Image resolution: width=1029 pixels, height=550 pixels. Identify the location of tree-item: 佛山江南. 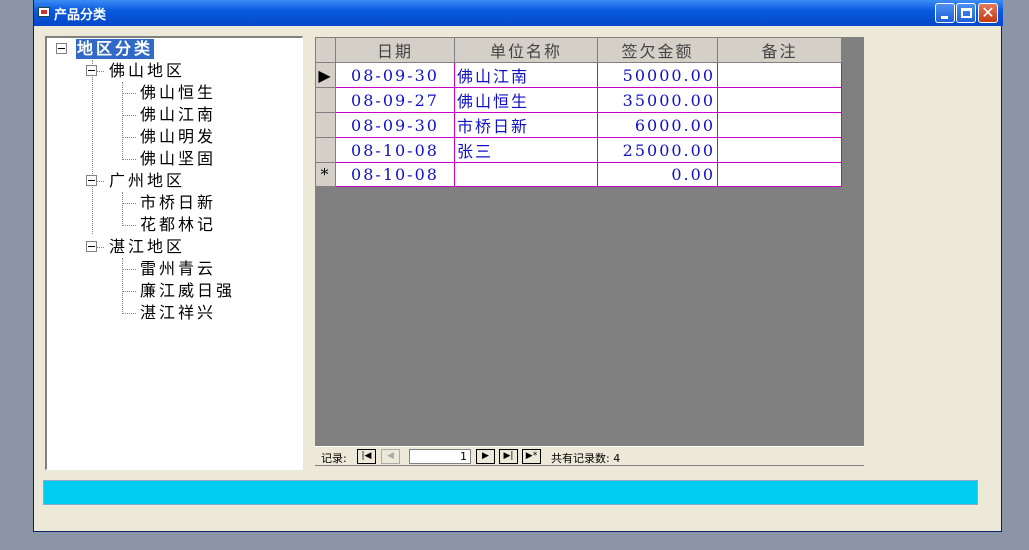
(178, 115).